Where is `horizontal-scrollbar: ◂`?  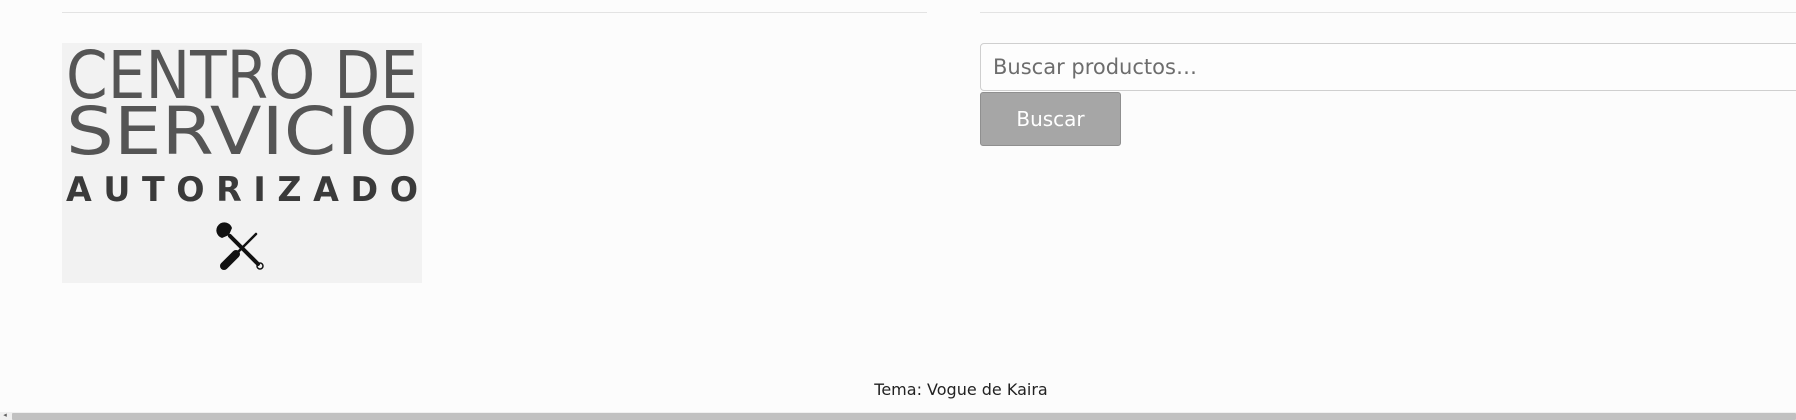
horizontal-scrollbar: ◂ is located at coordinates (898, 416).